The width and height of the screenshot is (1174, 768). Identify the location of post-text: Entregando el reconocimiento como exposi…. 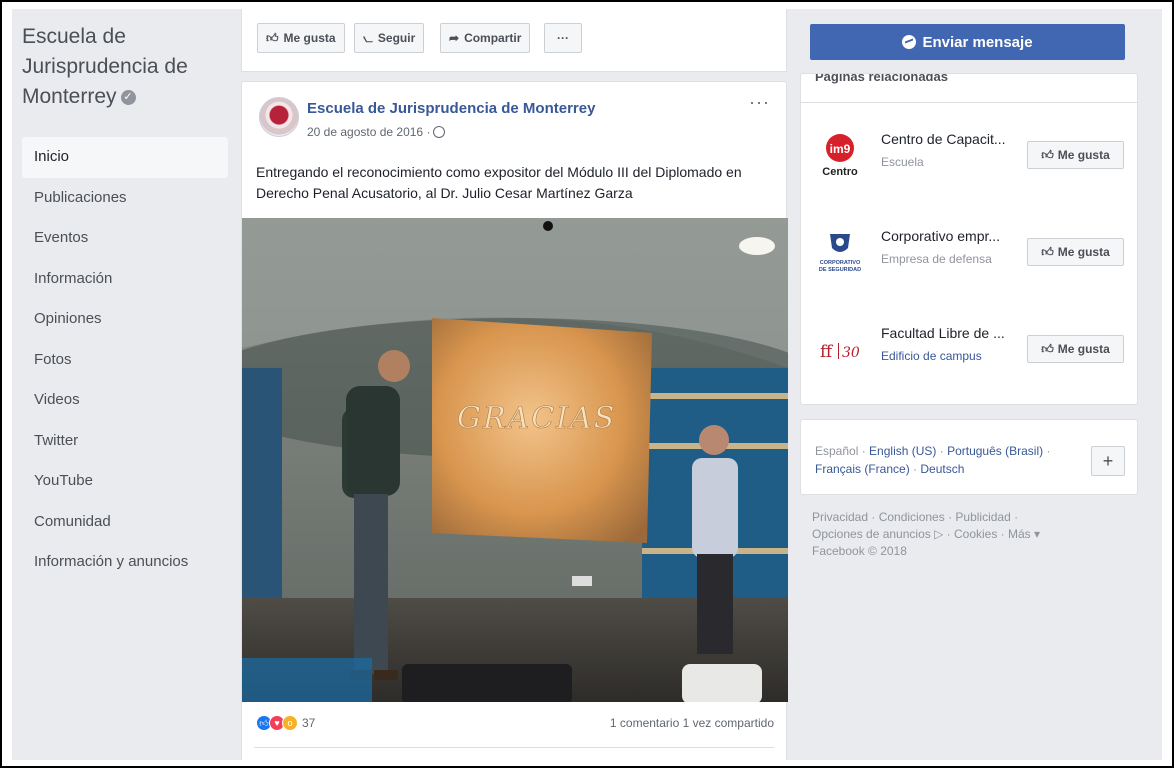
(499, 182).